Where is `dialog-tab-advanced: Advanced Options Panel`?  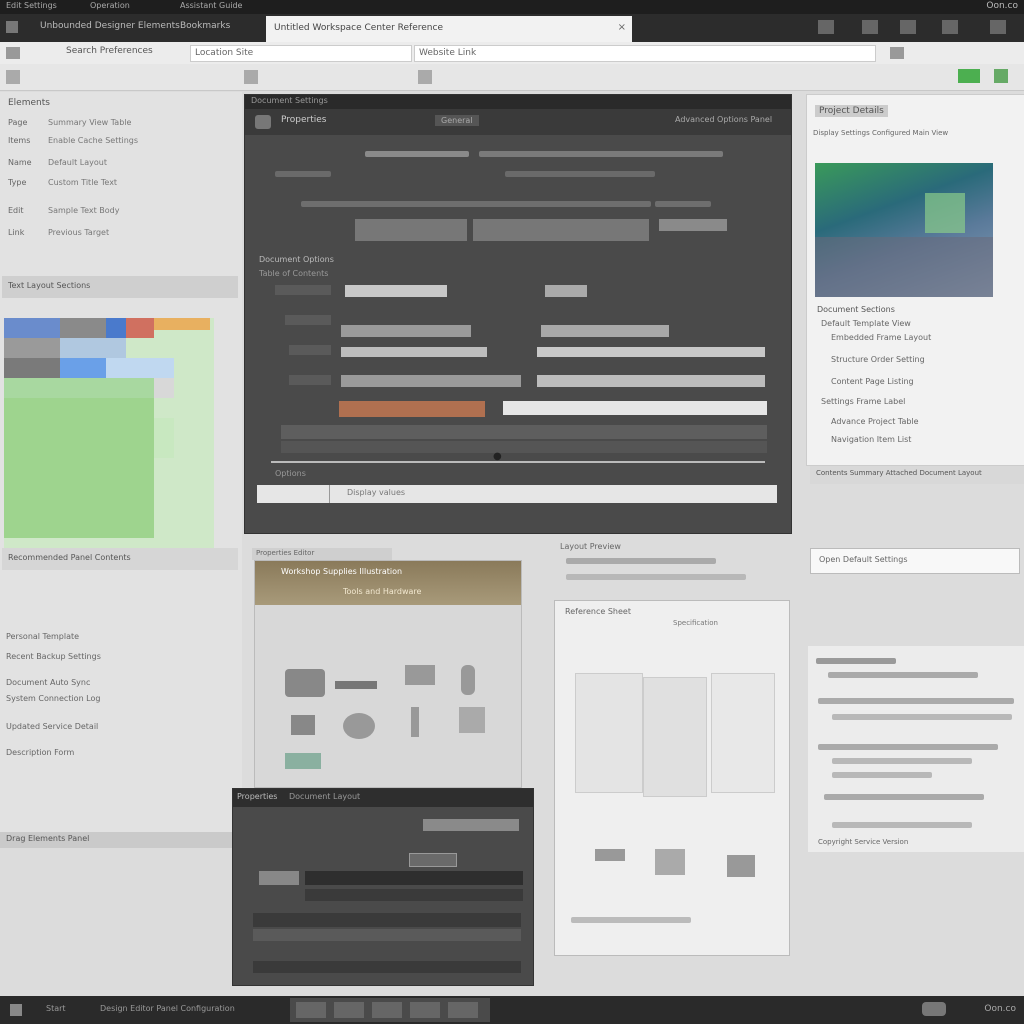 dialog-tab-advanced: Advanced Options Panel is located at coordinates (723, 119).